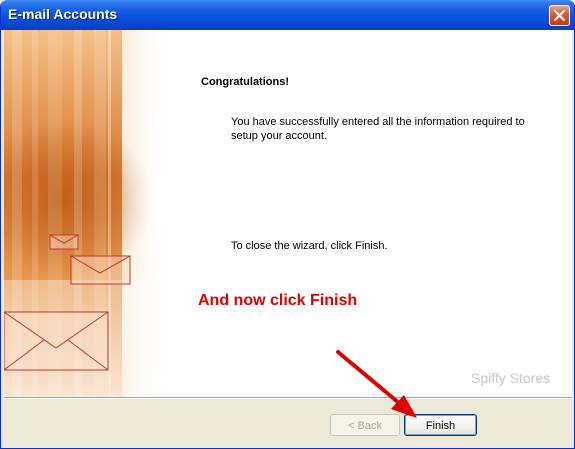 The height and width of the screenshot is (449, 575). I want to click on close-button, so click(559, 15).